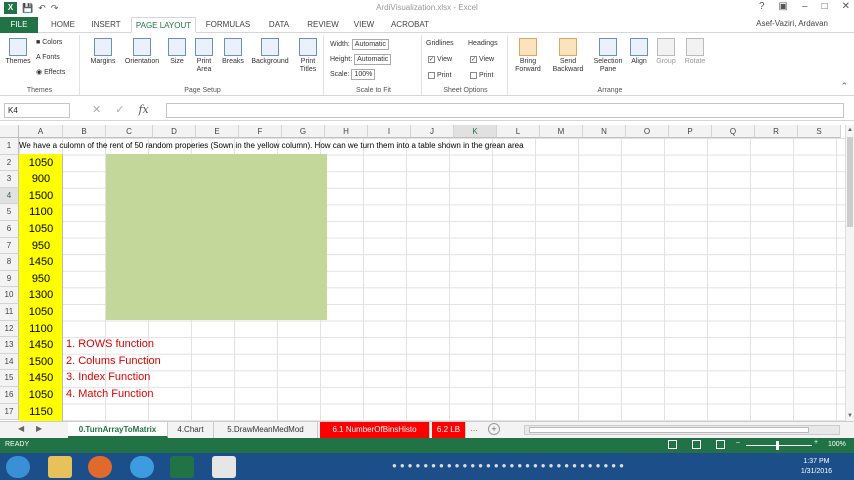 The height and width of the screenshot is (480, 854). I want to click on vertical-scrollbar: ▲ ▼, so click(849, 273).